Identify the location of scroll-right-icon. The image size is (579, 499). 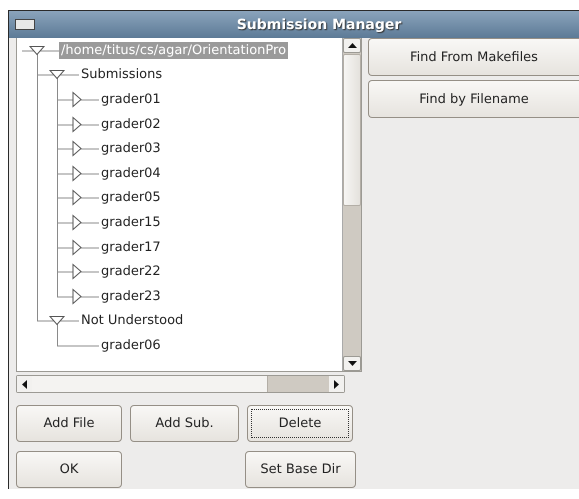
(336, 384).